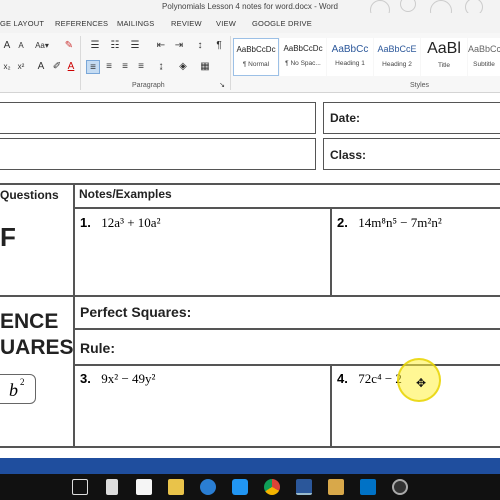 The height and width of the screenshot is (500, 500). I want to click on class-label: Class:, so click(348, 155).